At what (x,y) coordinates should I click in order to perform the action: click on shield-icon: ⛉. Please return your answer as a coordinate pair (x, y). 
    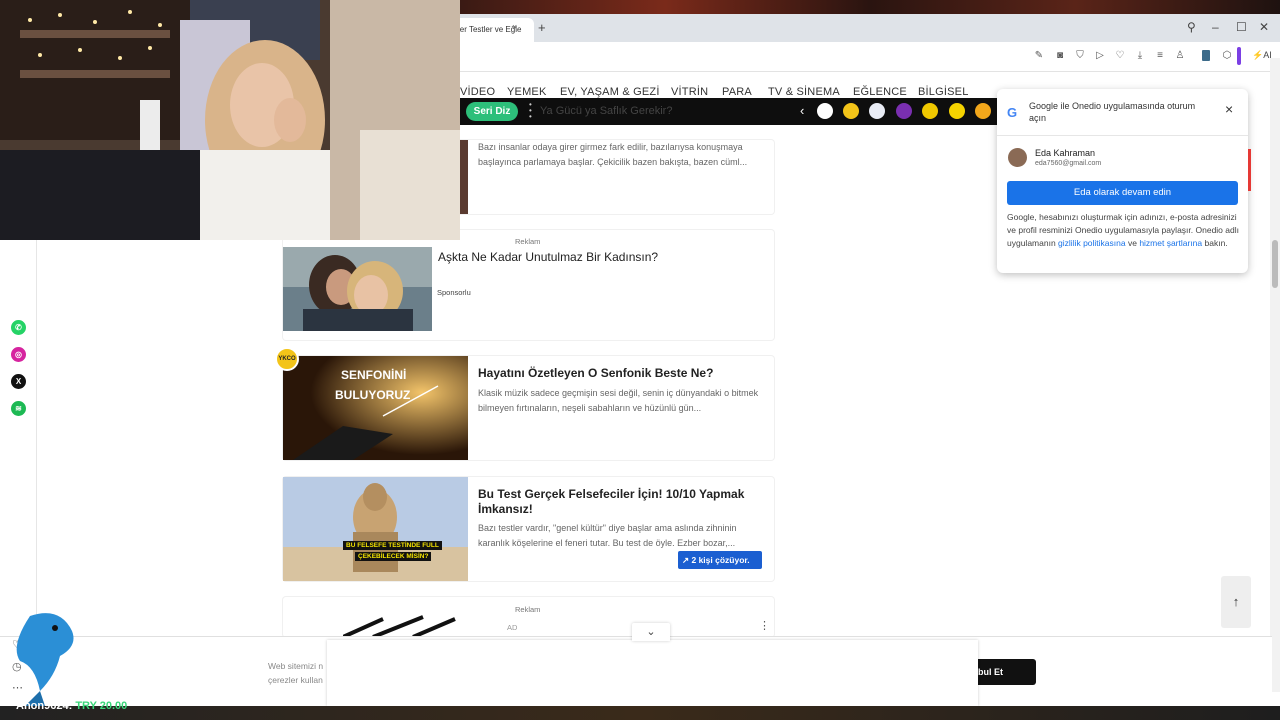
    Looking at the image, I should click on (1080, 55).